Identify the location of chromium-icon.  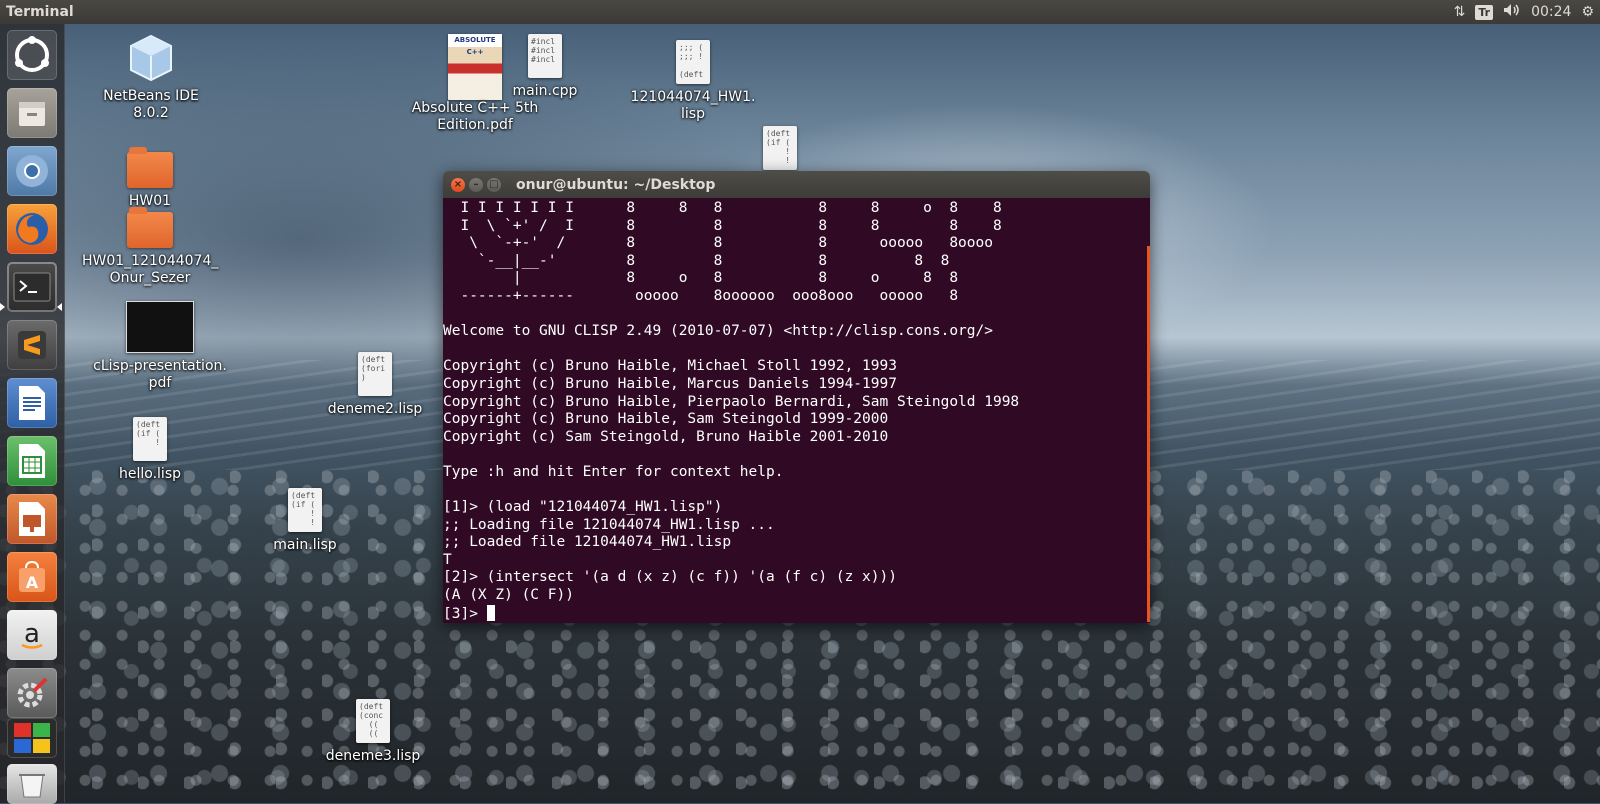
(32, 171).